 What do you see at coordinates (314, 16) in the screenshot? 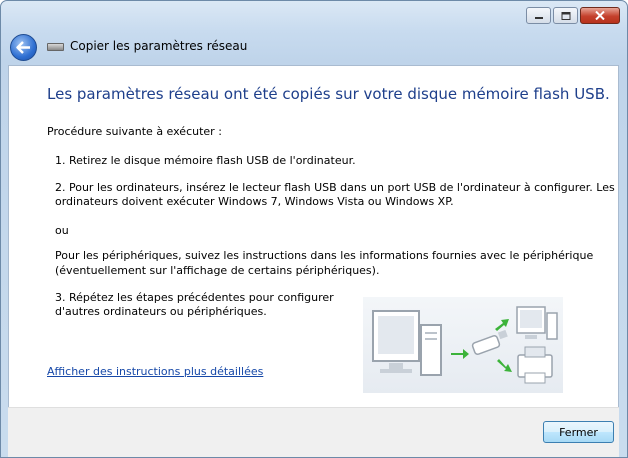
I see `title-bar` at bounding box center [314, 16].